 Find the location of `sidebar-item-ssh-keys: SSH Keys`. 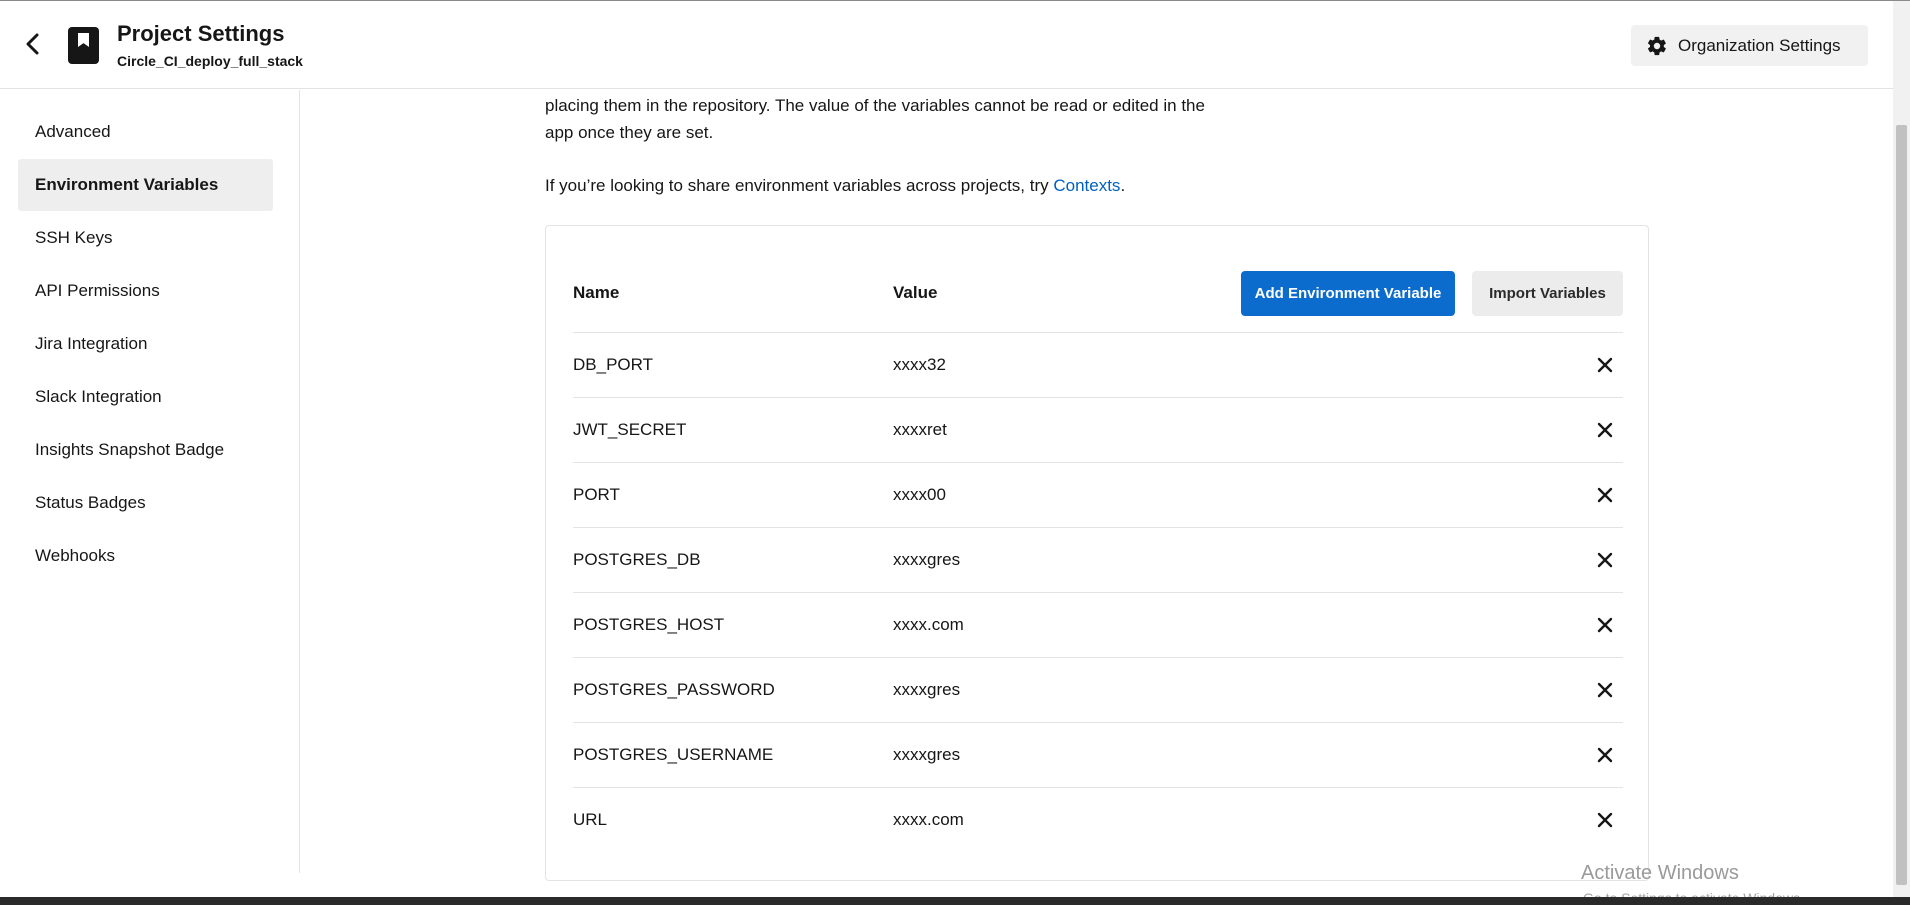

sidebar-item-ssh-keys: SSH Keys is located at coordinates (145, 238).